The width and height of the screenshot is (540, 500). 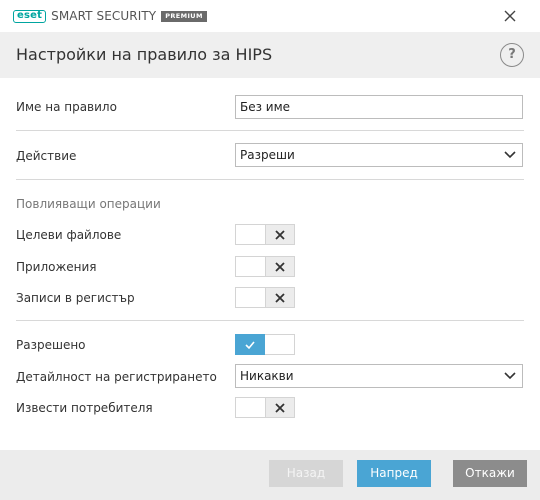 I want to click on dialog-header: Настройки на правило за HIPS ?, so click(x=270, y=55).